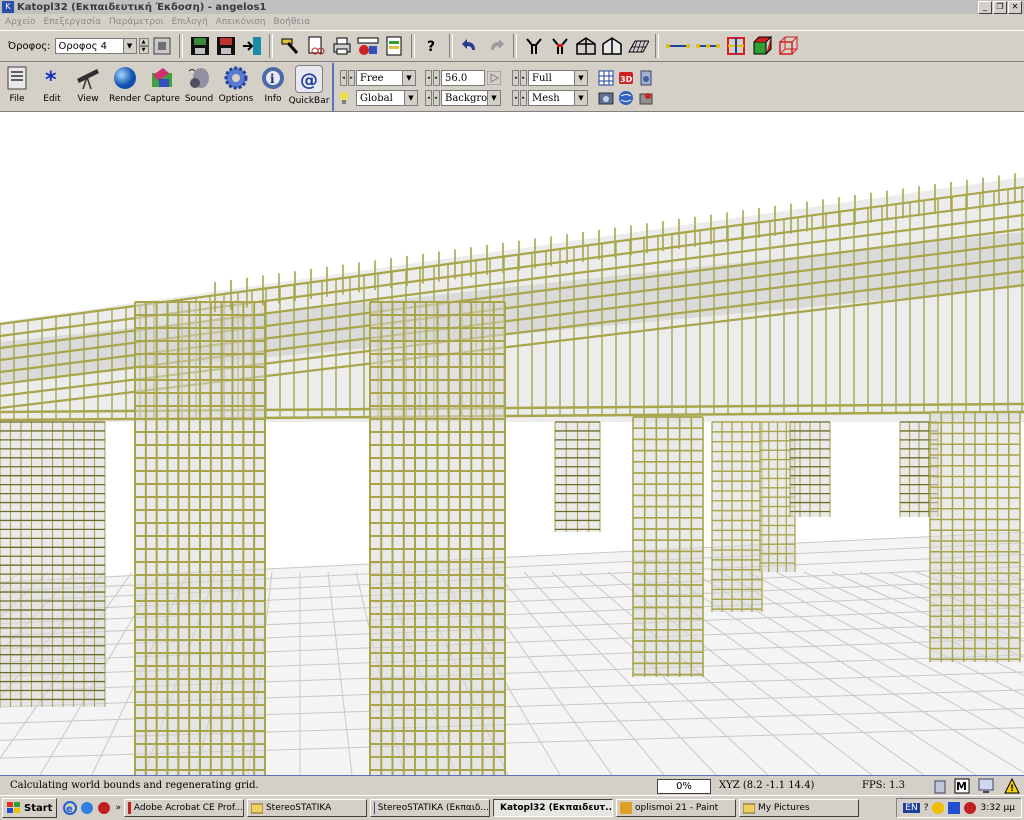  I want to click on info-button: i Info, so click(273, 87).